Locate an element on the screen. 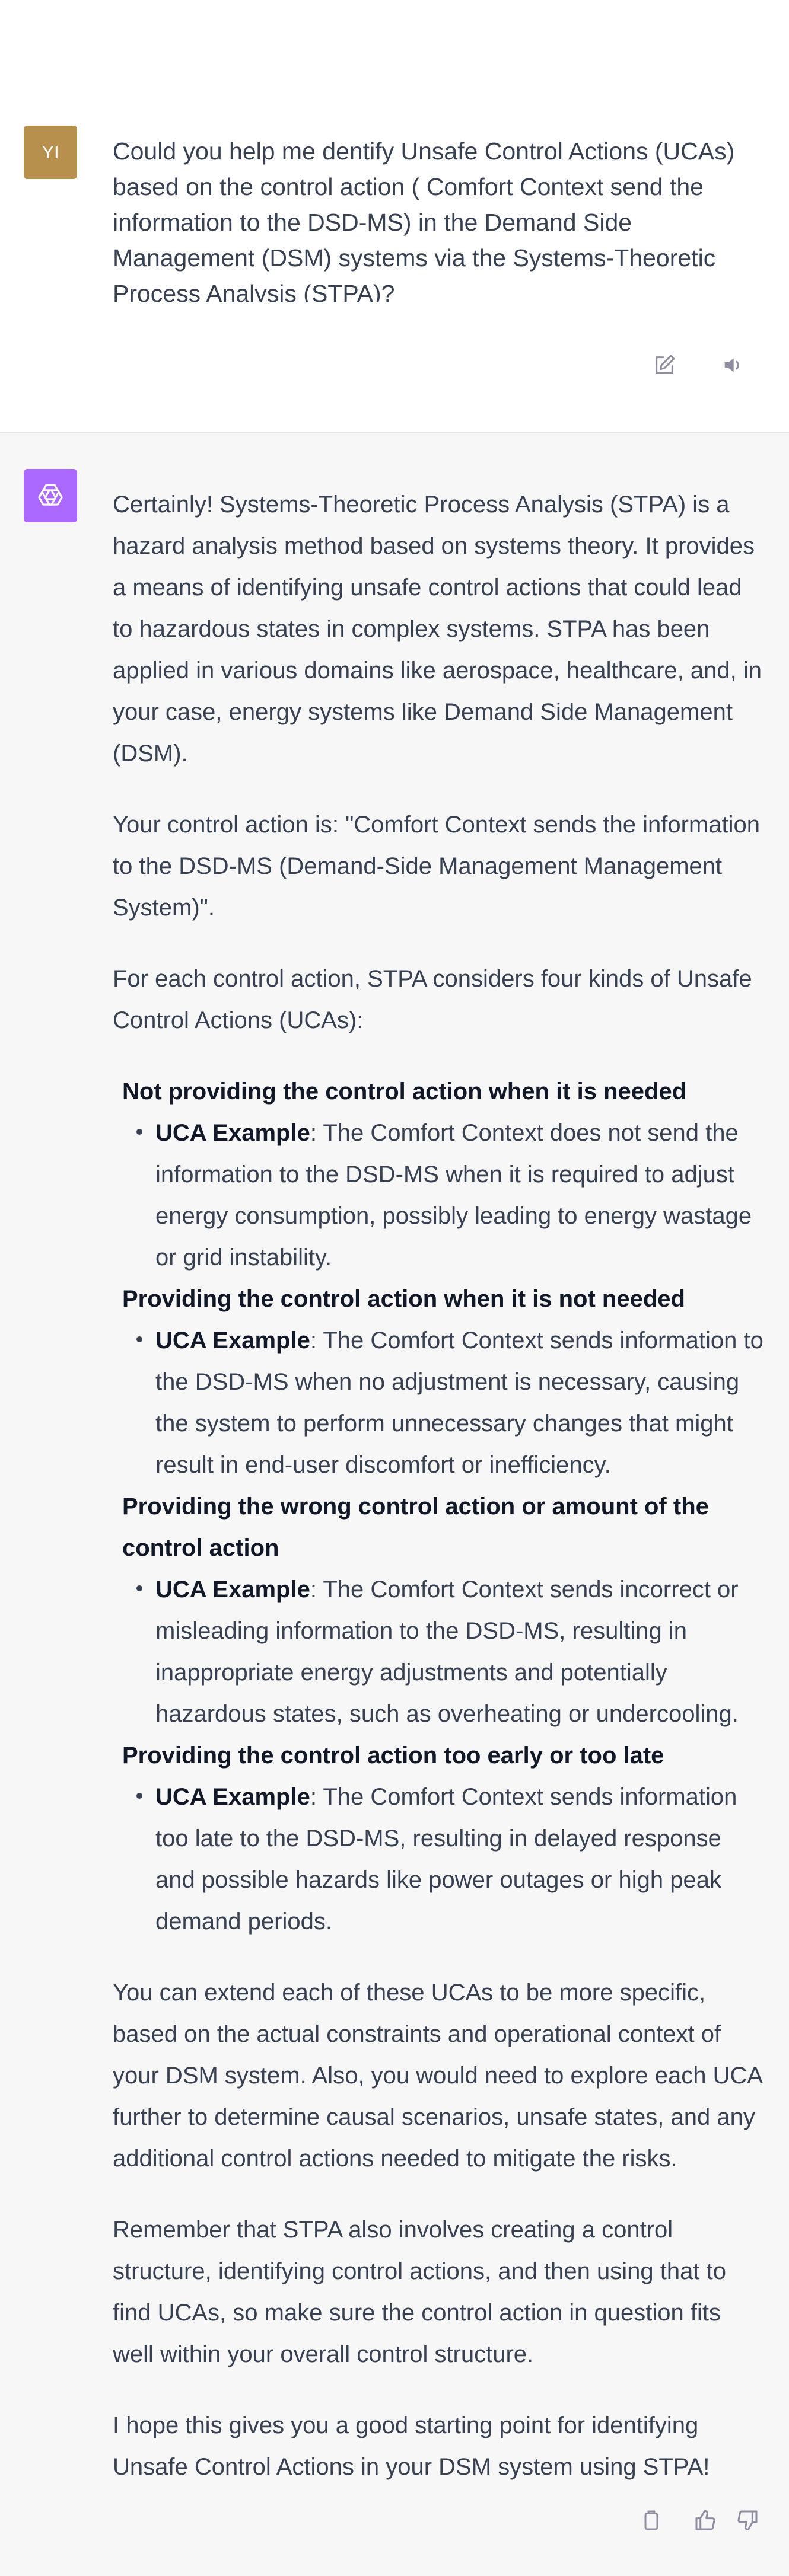 This screenshot has height=2576, width=789. speaker-icon is located at coordinates (732, 365).